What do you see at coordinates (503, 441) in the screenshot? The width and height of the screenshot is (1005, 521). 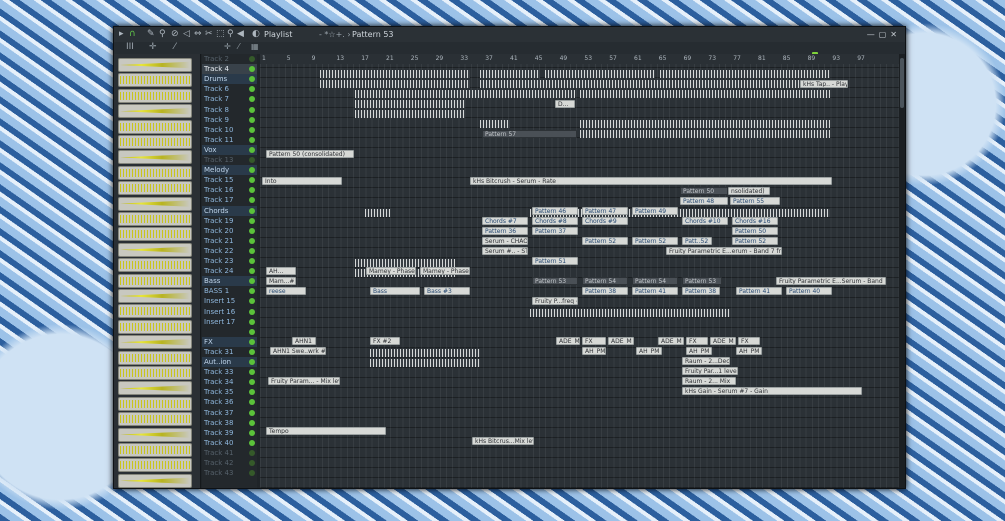 I see `clip: kHs Bitcrus...Mix level` at bounding box center [503, 441].